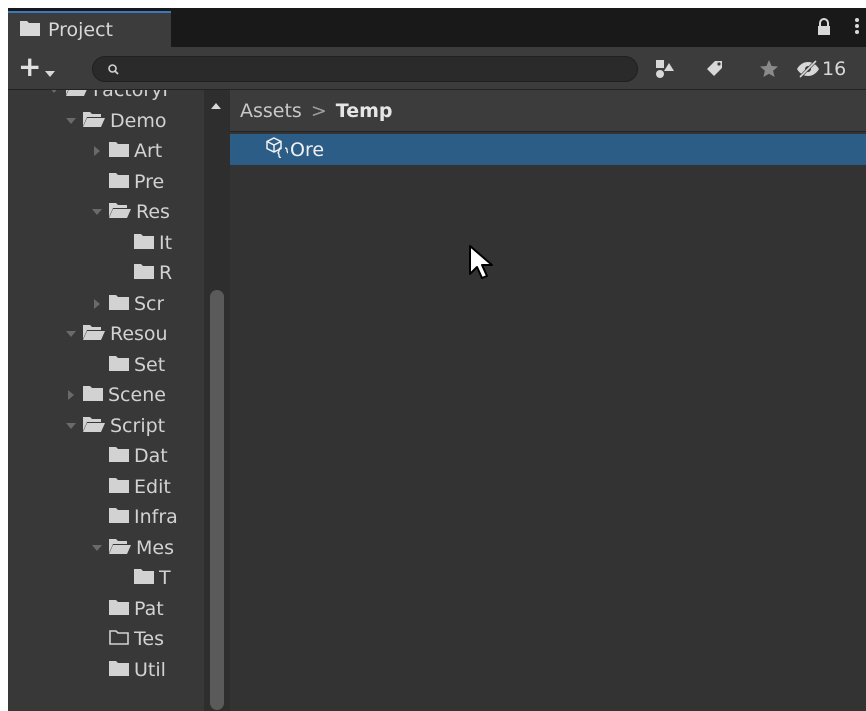 The height and width of the screenshot is (711, 866). Describe the element at coordinates (110, 578) in the screenshot. I see `tree-item: T` at that location.